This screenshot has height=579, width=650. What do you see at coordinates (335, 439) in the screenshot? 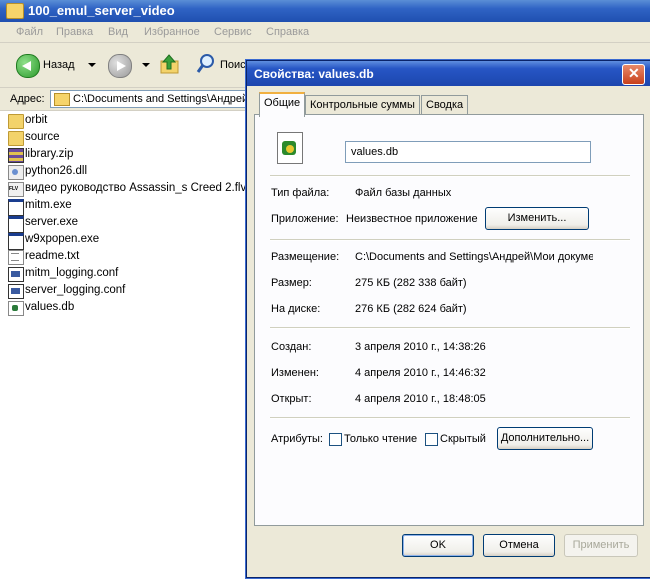
I see `readonly-checkbox` at bounding box center [335, 439].